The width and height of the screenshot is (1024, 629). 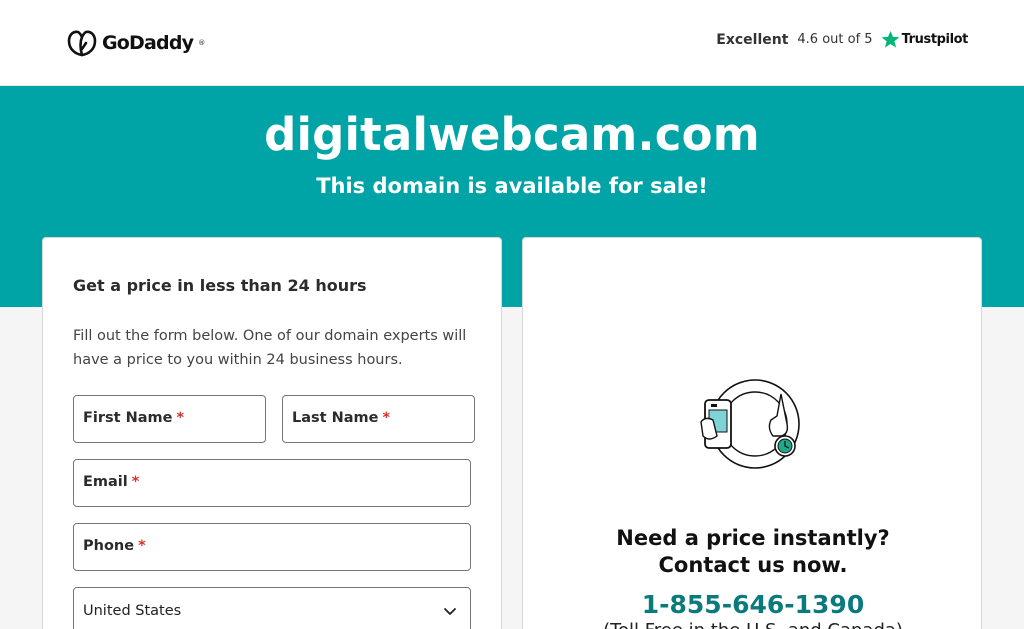 What do you see at coordinates (935, 39) in the screenshot?
I see `trustpilot-brand: Trustpilot` at bounding box center [935, 39].